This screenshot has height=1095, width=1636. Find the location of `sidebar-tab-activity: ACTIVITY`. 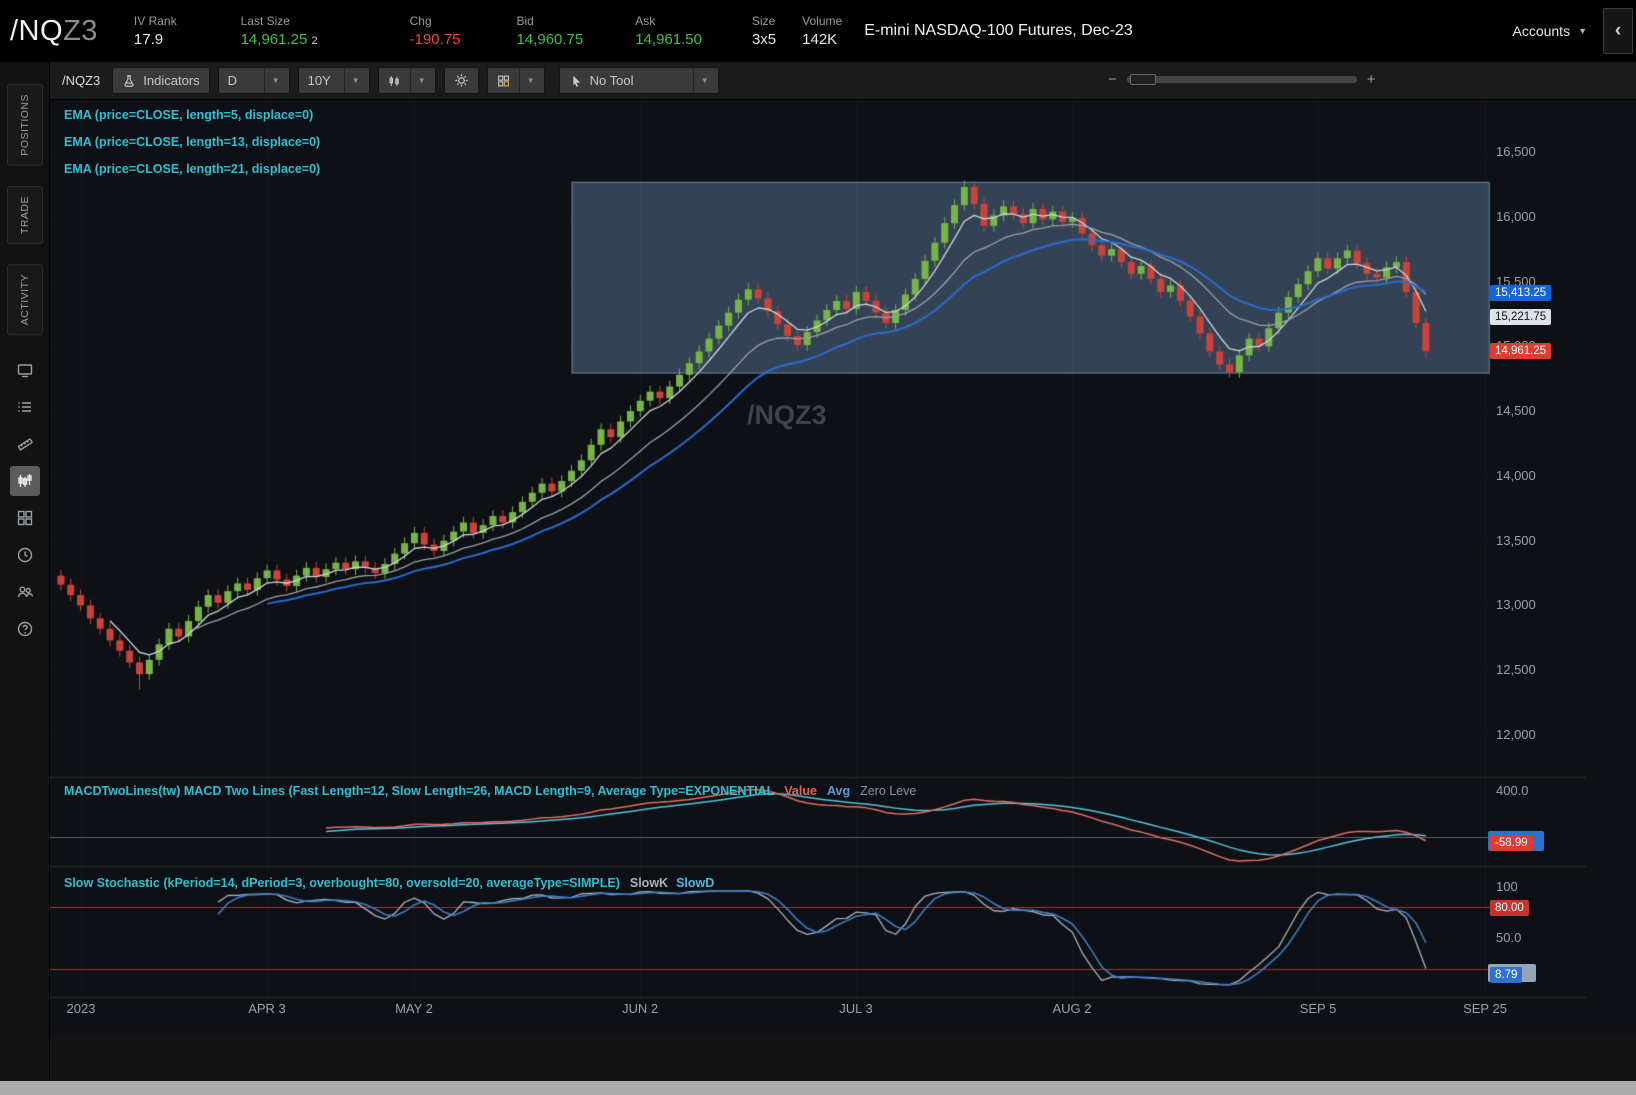

sidebar-tab-activity: ACTIVITY is located at coordinates (24, 299).